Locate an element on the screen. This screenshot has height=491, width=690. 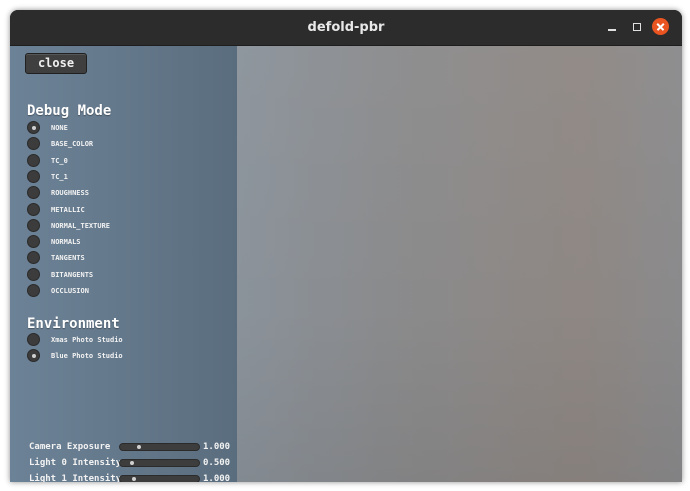
slider-row: Light 1 Intensity 1.000 is located at coordinates (134, 477).